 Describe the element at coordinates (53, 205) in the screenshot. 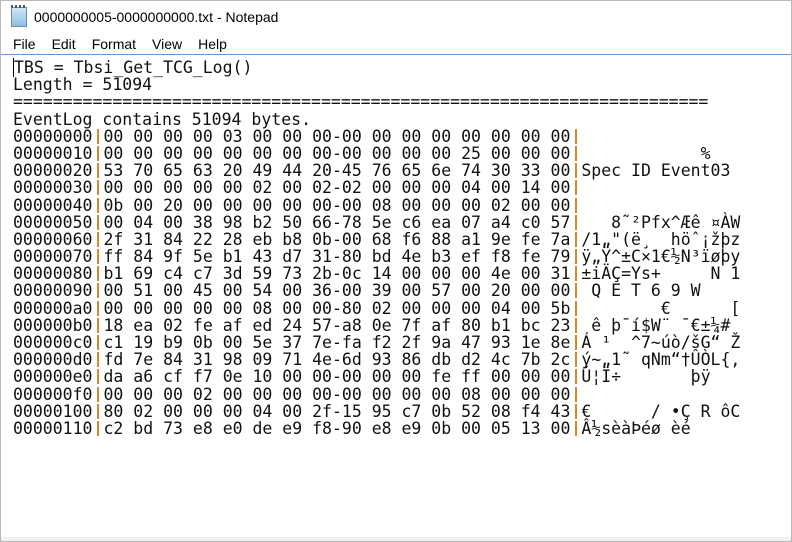

I see `hex-address: 00000040` at that location.